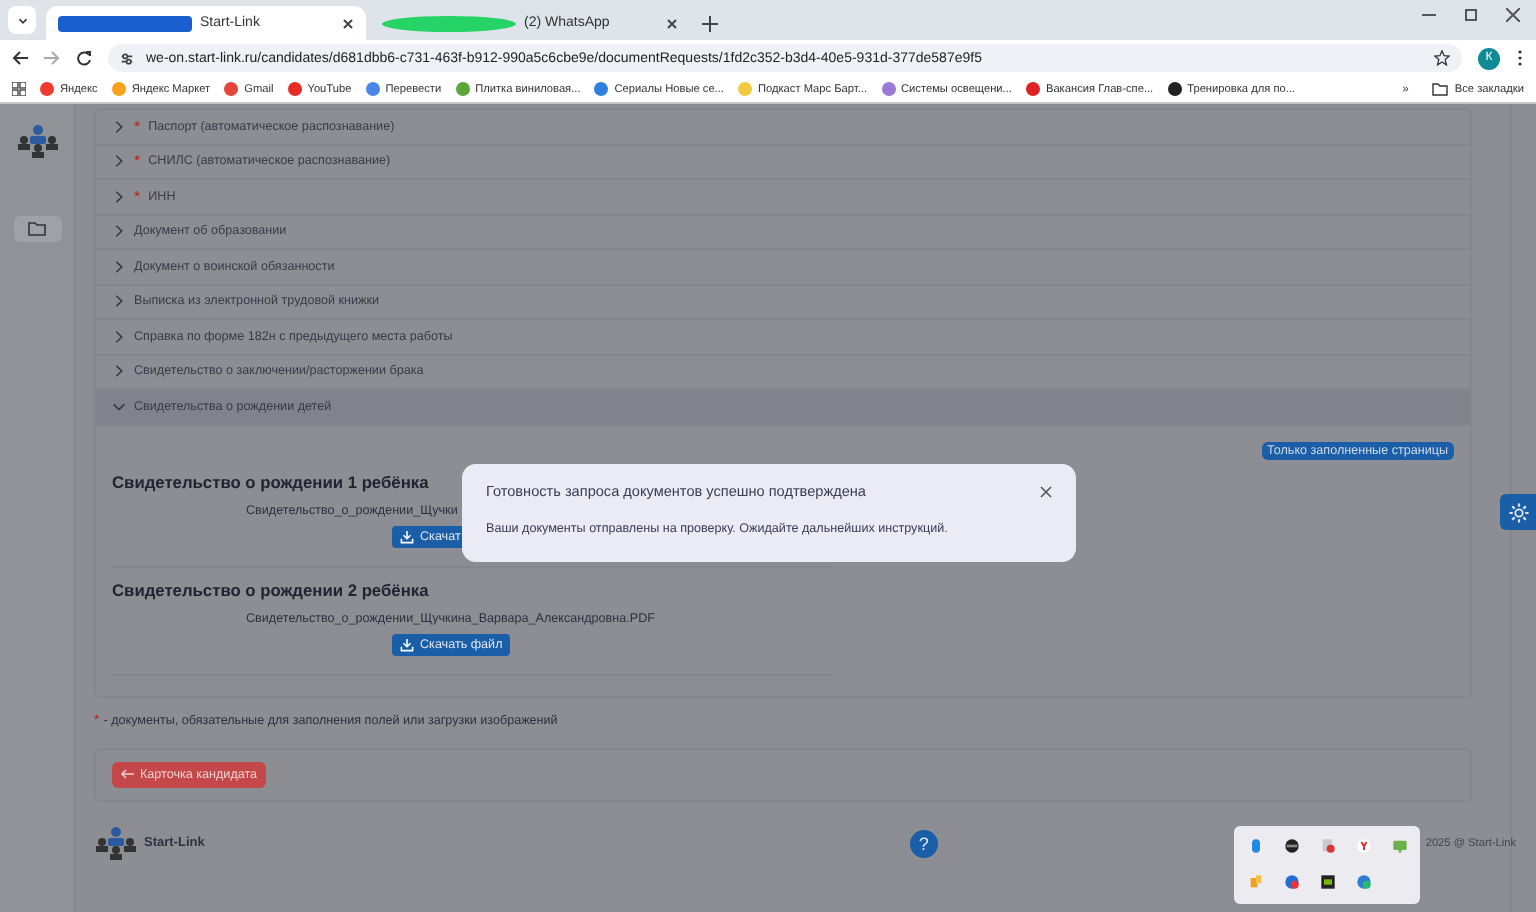 The height and width of the screenshot is (912, 1536). Describe the element at coordinates (127, 58) in the screenshot. I see `site-settings-icon` at that location.